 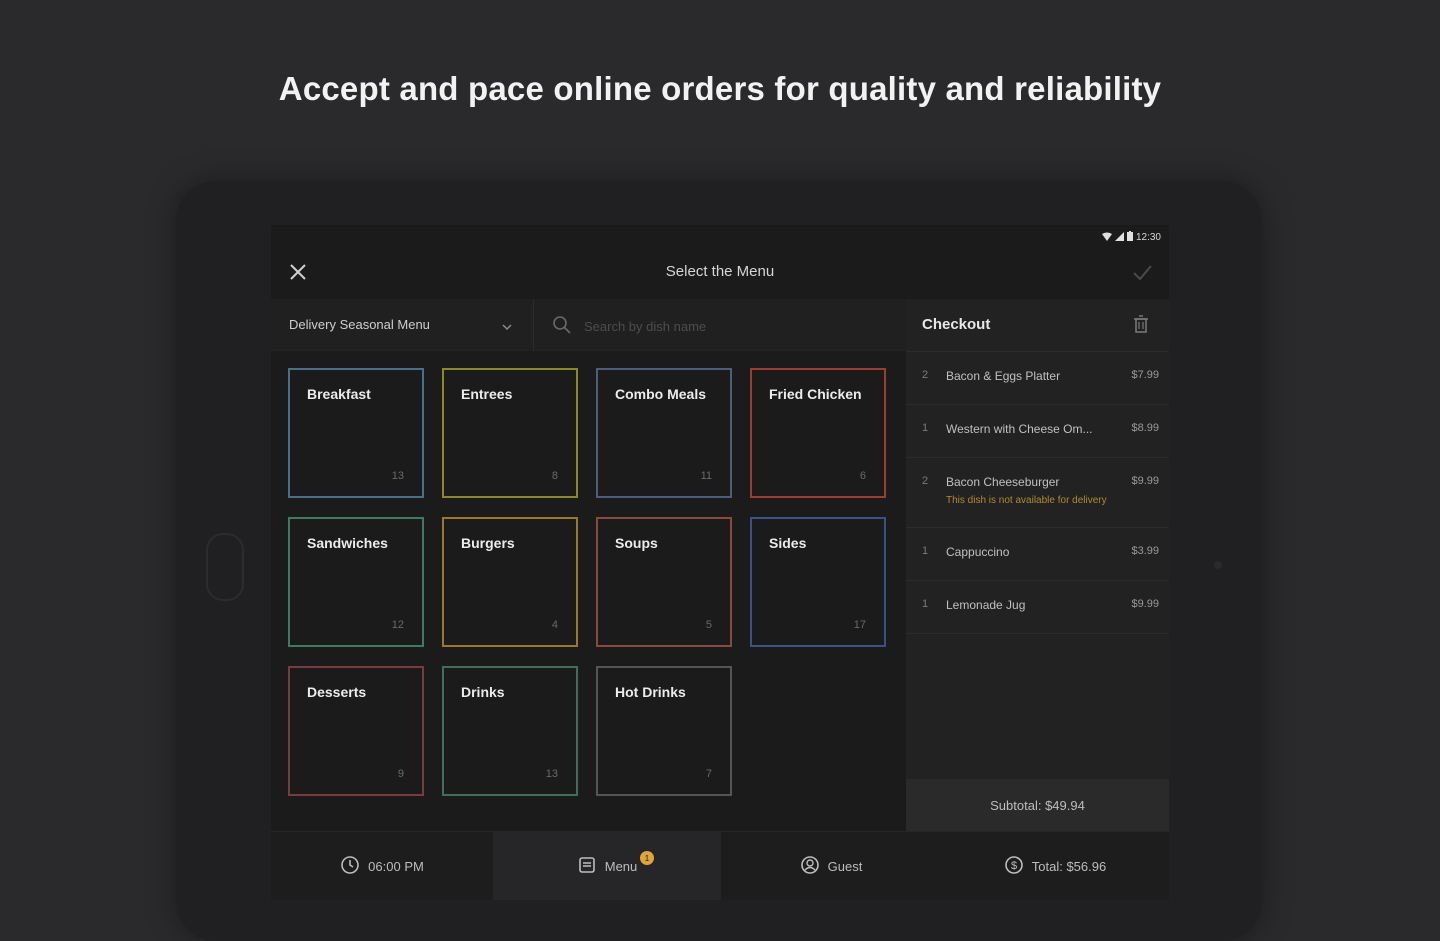 I want to click on confirm-button, so click(x=1142, y=274).